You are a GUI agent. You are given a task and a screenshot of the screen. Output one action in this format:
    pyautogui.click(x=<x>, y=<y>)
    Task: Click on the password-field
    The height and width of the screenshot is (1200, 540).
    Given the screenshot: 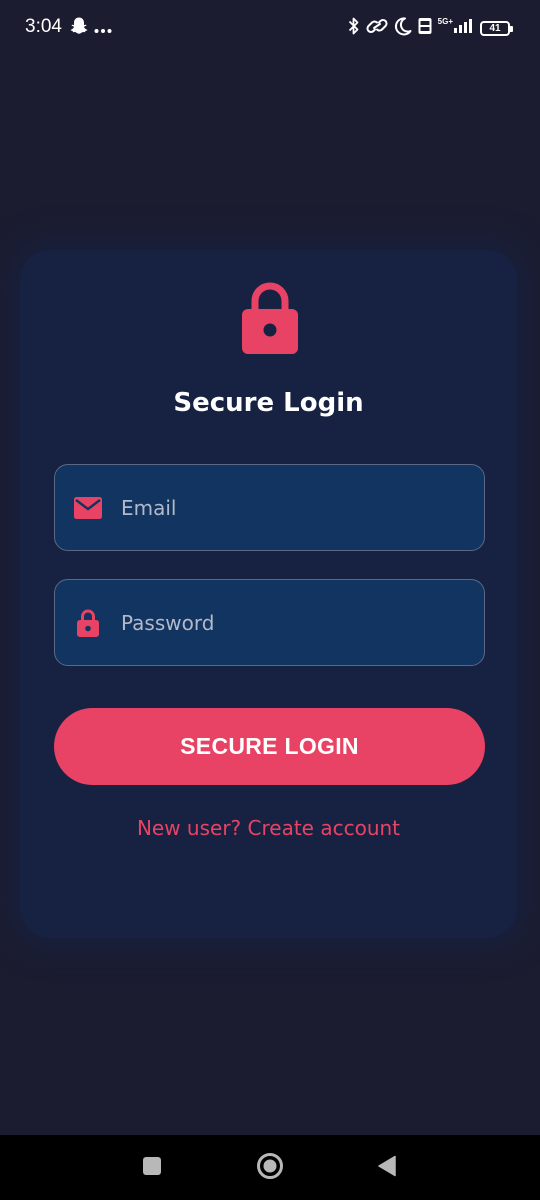 What is the action you would take?
    pyautogui.click(x=269, y=622)
    